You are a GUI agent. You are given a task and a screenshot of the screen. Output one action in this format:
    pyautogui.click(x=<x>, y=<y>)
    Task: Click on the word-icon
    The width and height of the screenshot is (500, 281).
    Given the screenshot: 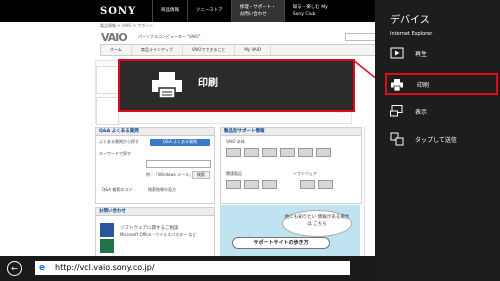 What is the action you would take?
    pyautogui.click(x=107, y=230)
    